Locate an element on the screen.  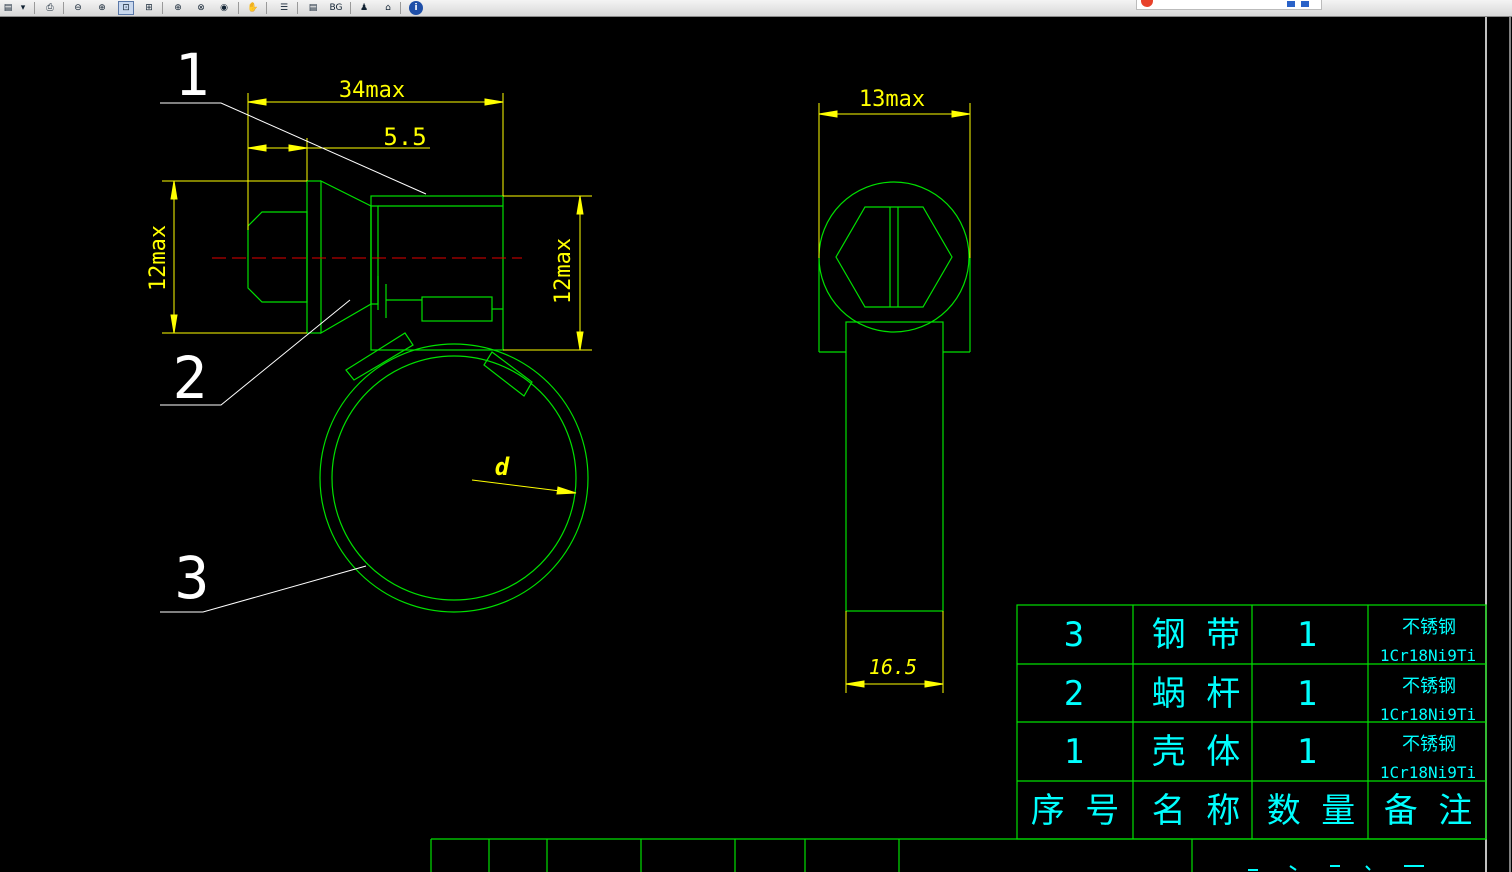
housing-body is located at coordinates (437, 273).